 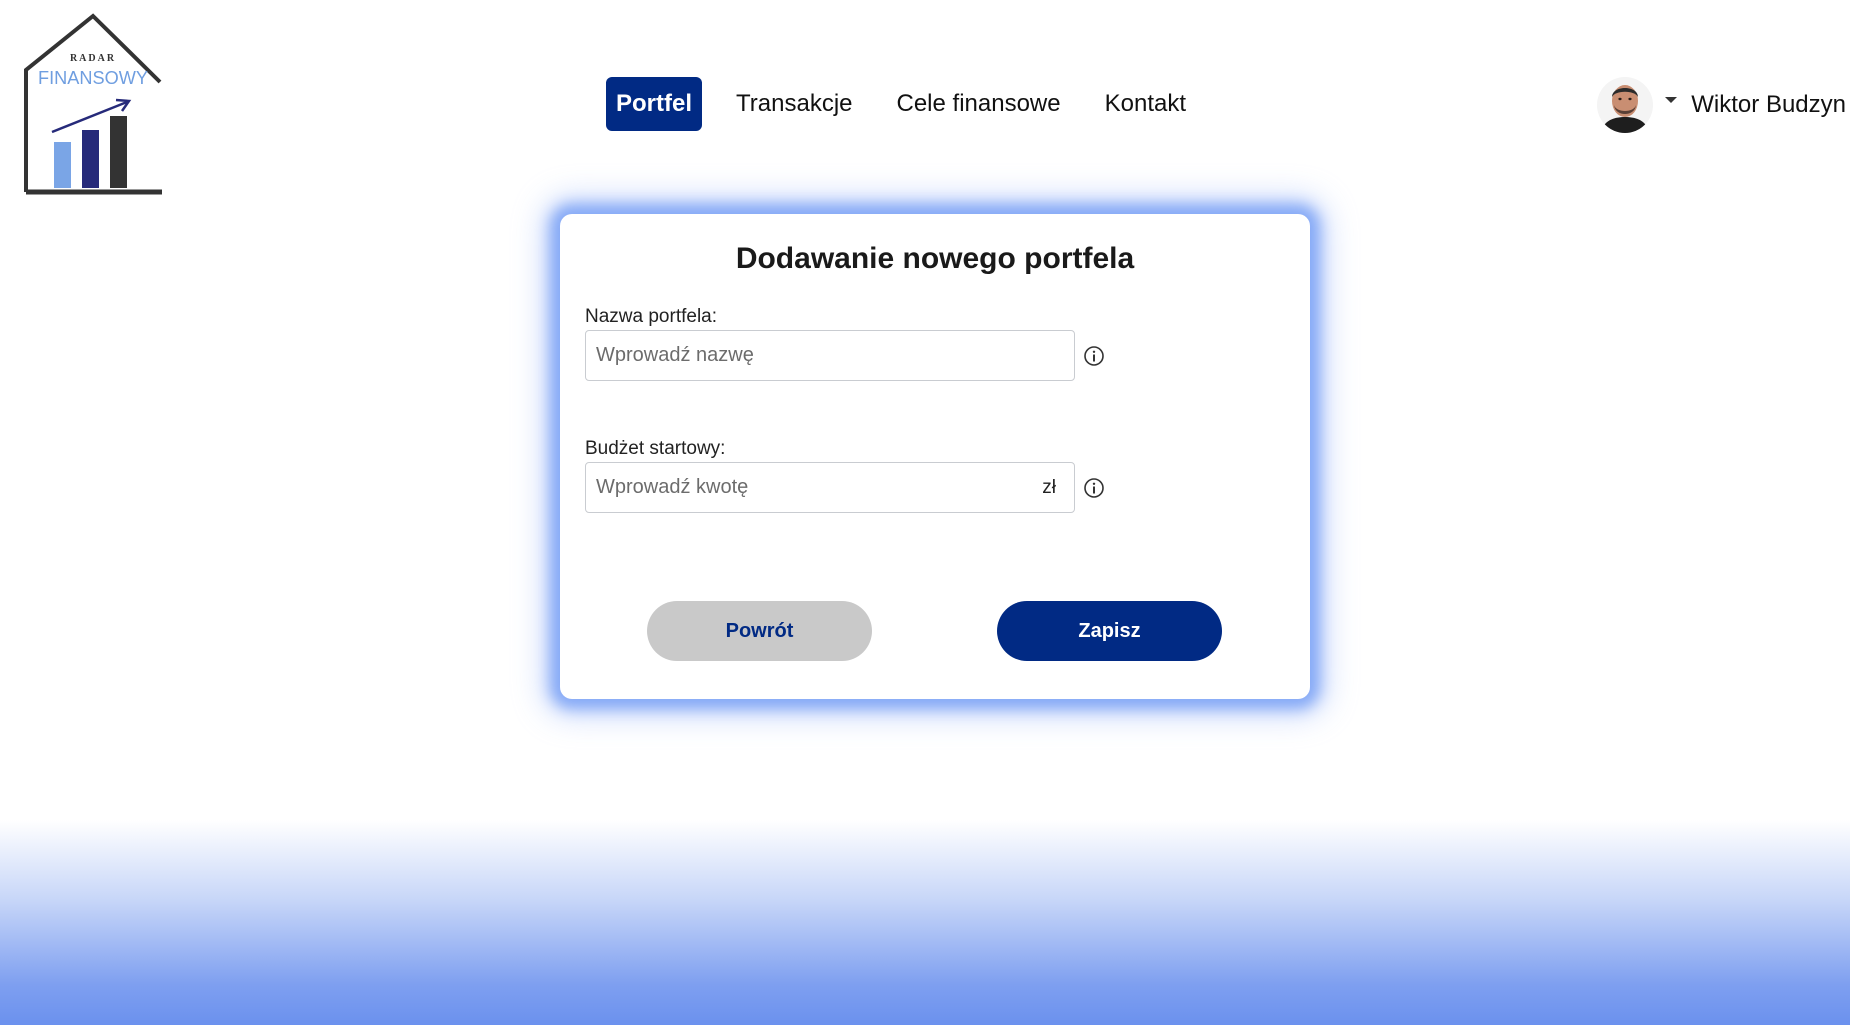 I want to click on nav-item-cele-finansowe: Cele finansowe, so click(x=979, y=104).